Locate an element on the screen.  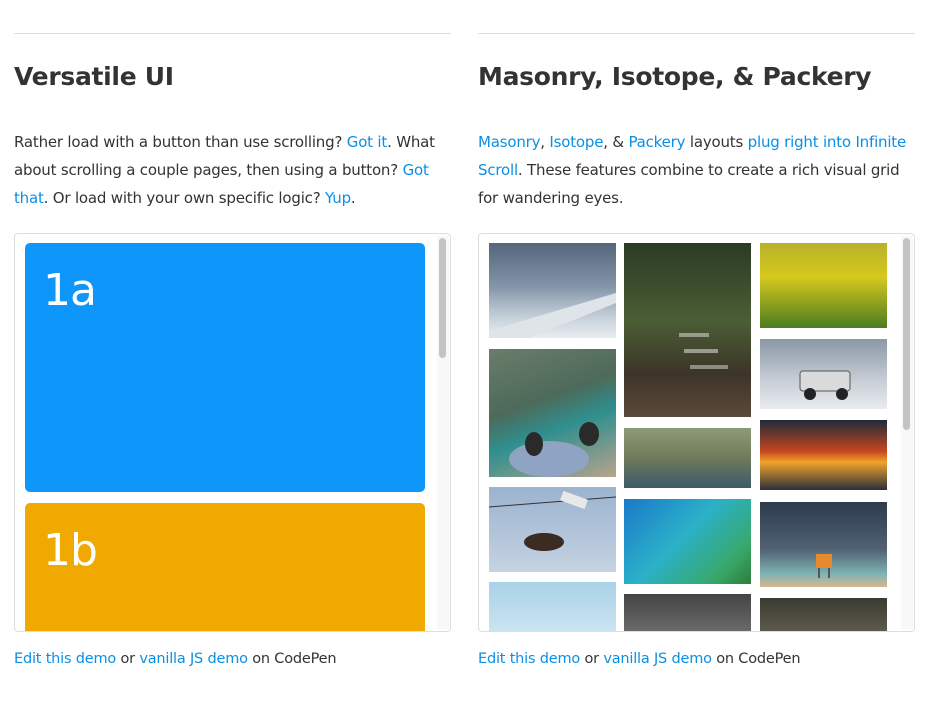
packery-link: Packery is located at coordinates (656, 142).